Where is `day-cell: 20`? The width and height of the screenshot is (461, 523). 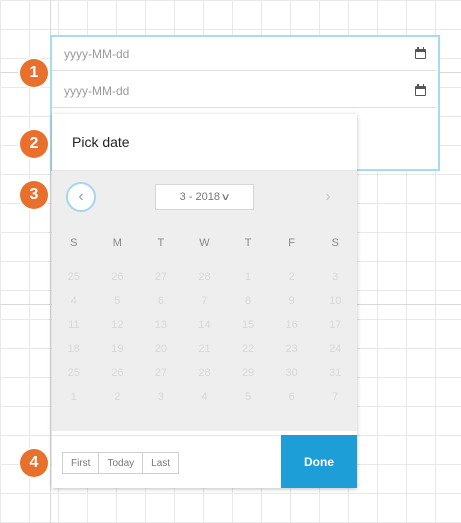
day-cell: 20 is located at coordinates (161, 349).